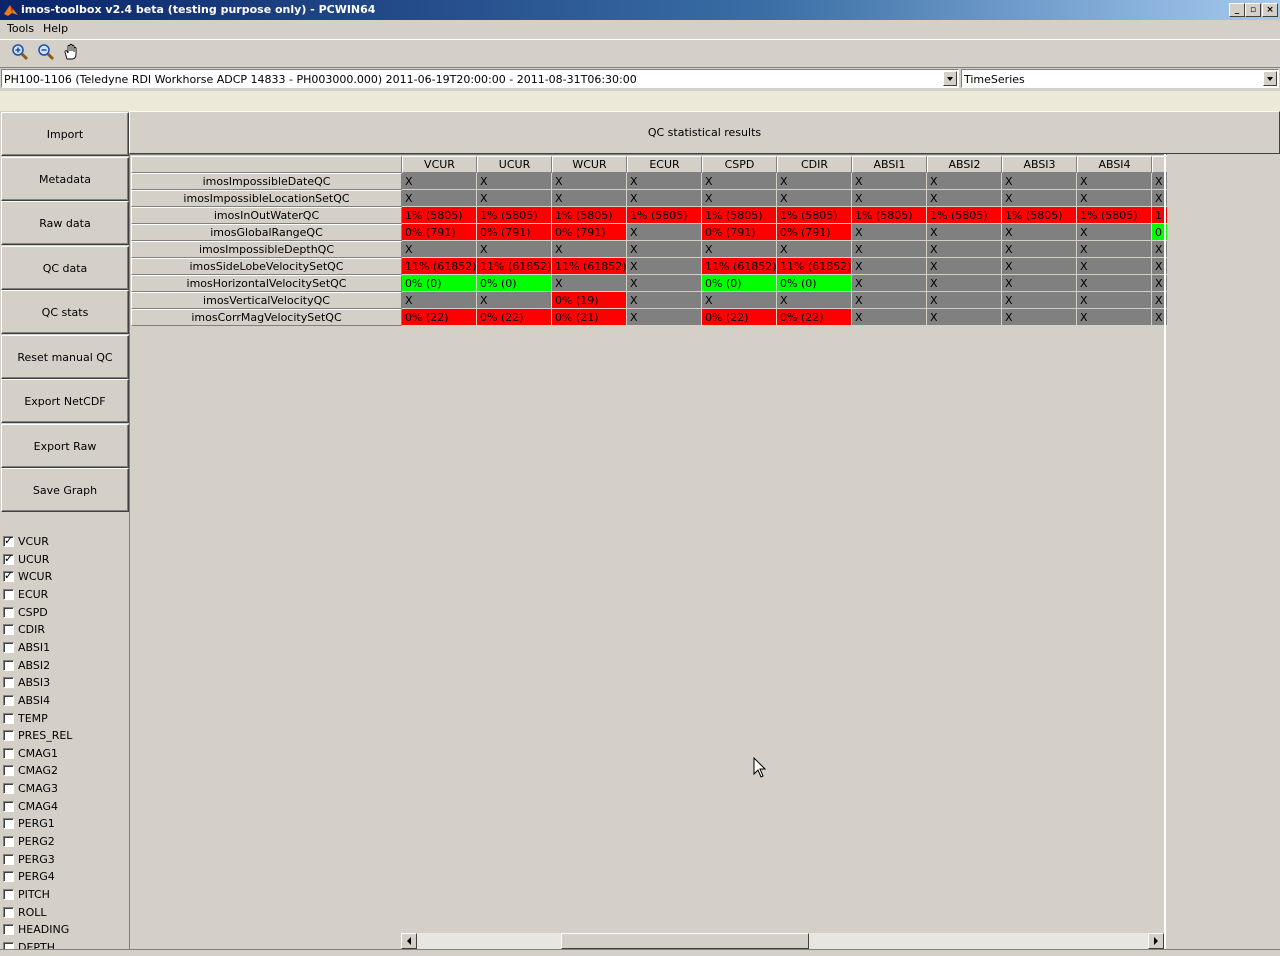  What do you see at coordinates (26, 559) in the screenshot?
I see `variable-checkbox-ucur: UCUR` at bounding box center [26, 559].